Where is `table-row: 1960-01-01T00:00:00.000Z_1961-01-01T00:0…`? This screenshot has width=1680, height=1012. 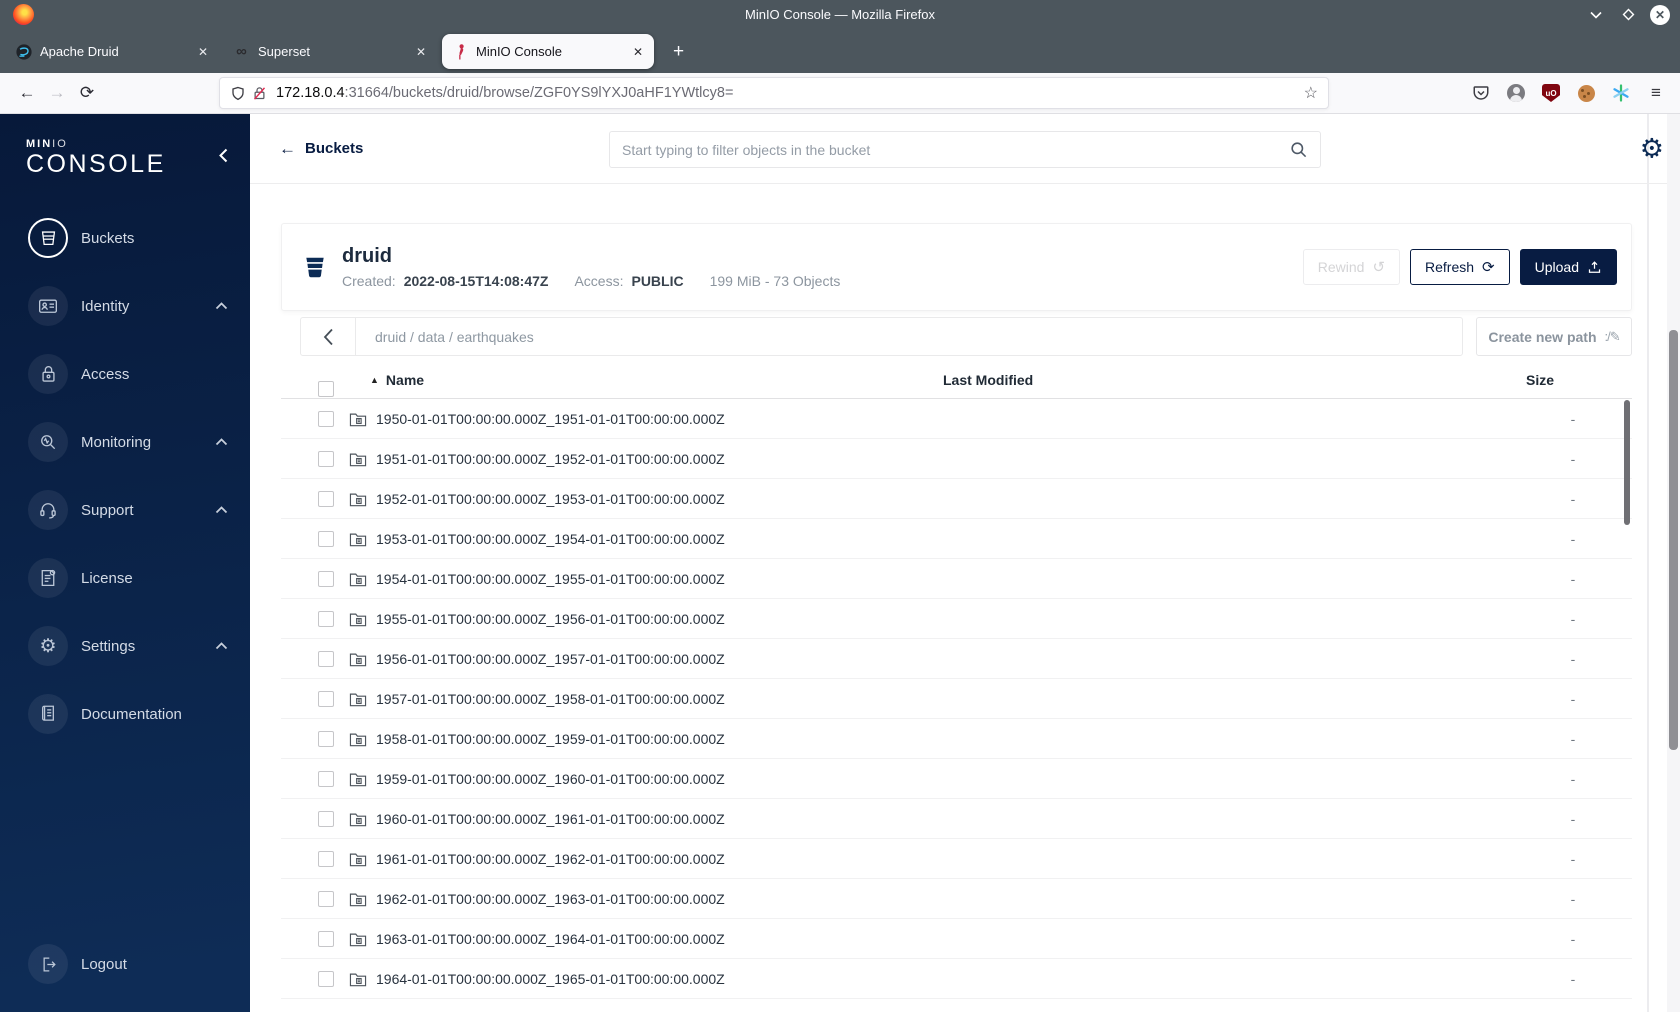
table-row: 1960-01-01T00:00:00.000Z_1961-01-01T00:0… is located at coordinates (956, 819).